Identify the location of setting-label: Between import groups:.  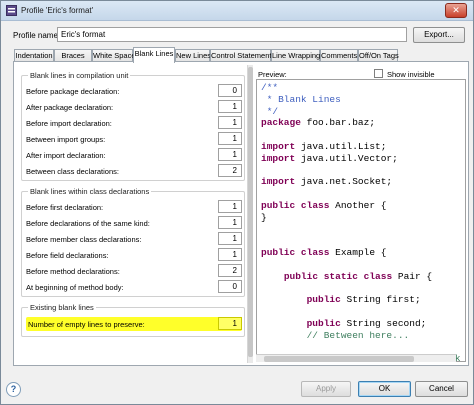
(66, 139).